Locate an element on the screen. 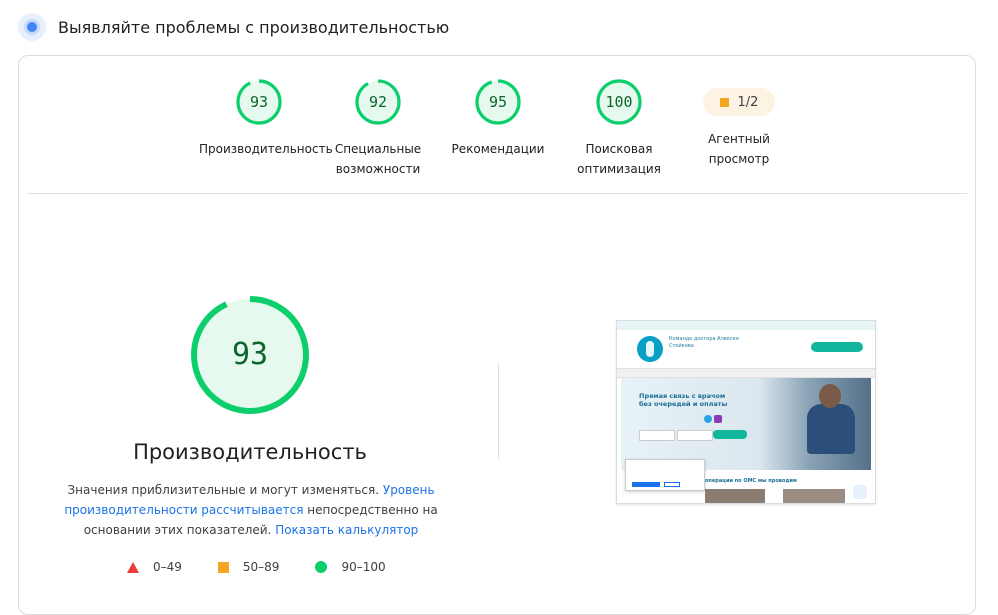  gauge-agentic-browsing: 1/2 Агентный просмотр is located at coordinates (739, 123).